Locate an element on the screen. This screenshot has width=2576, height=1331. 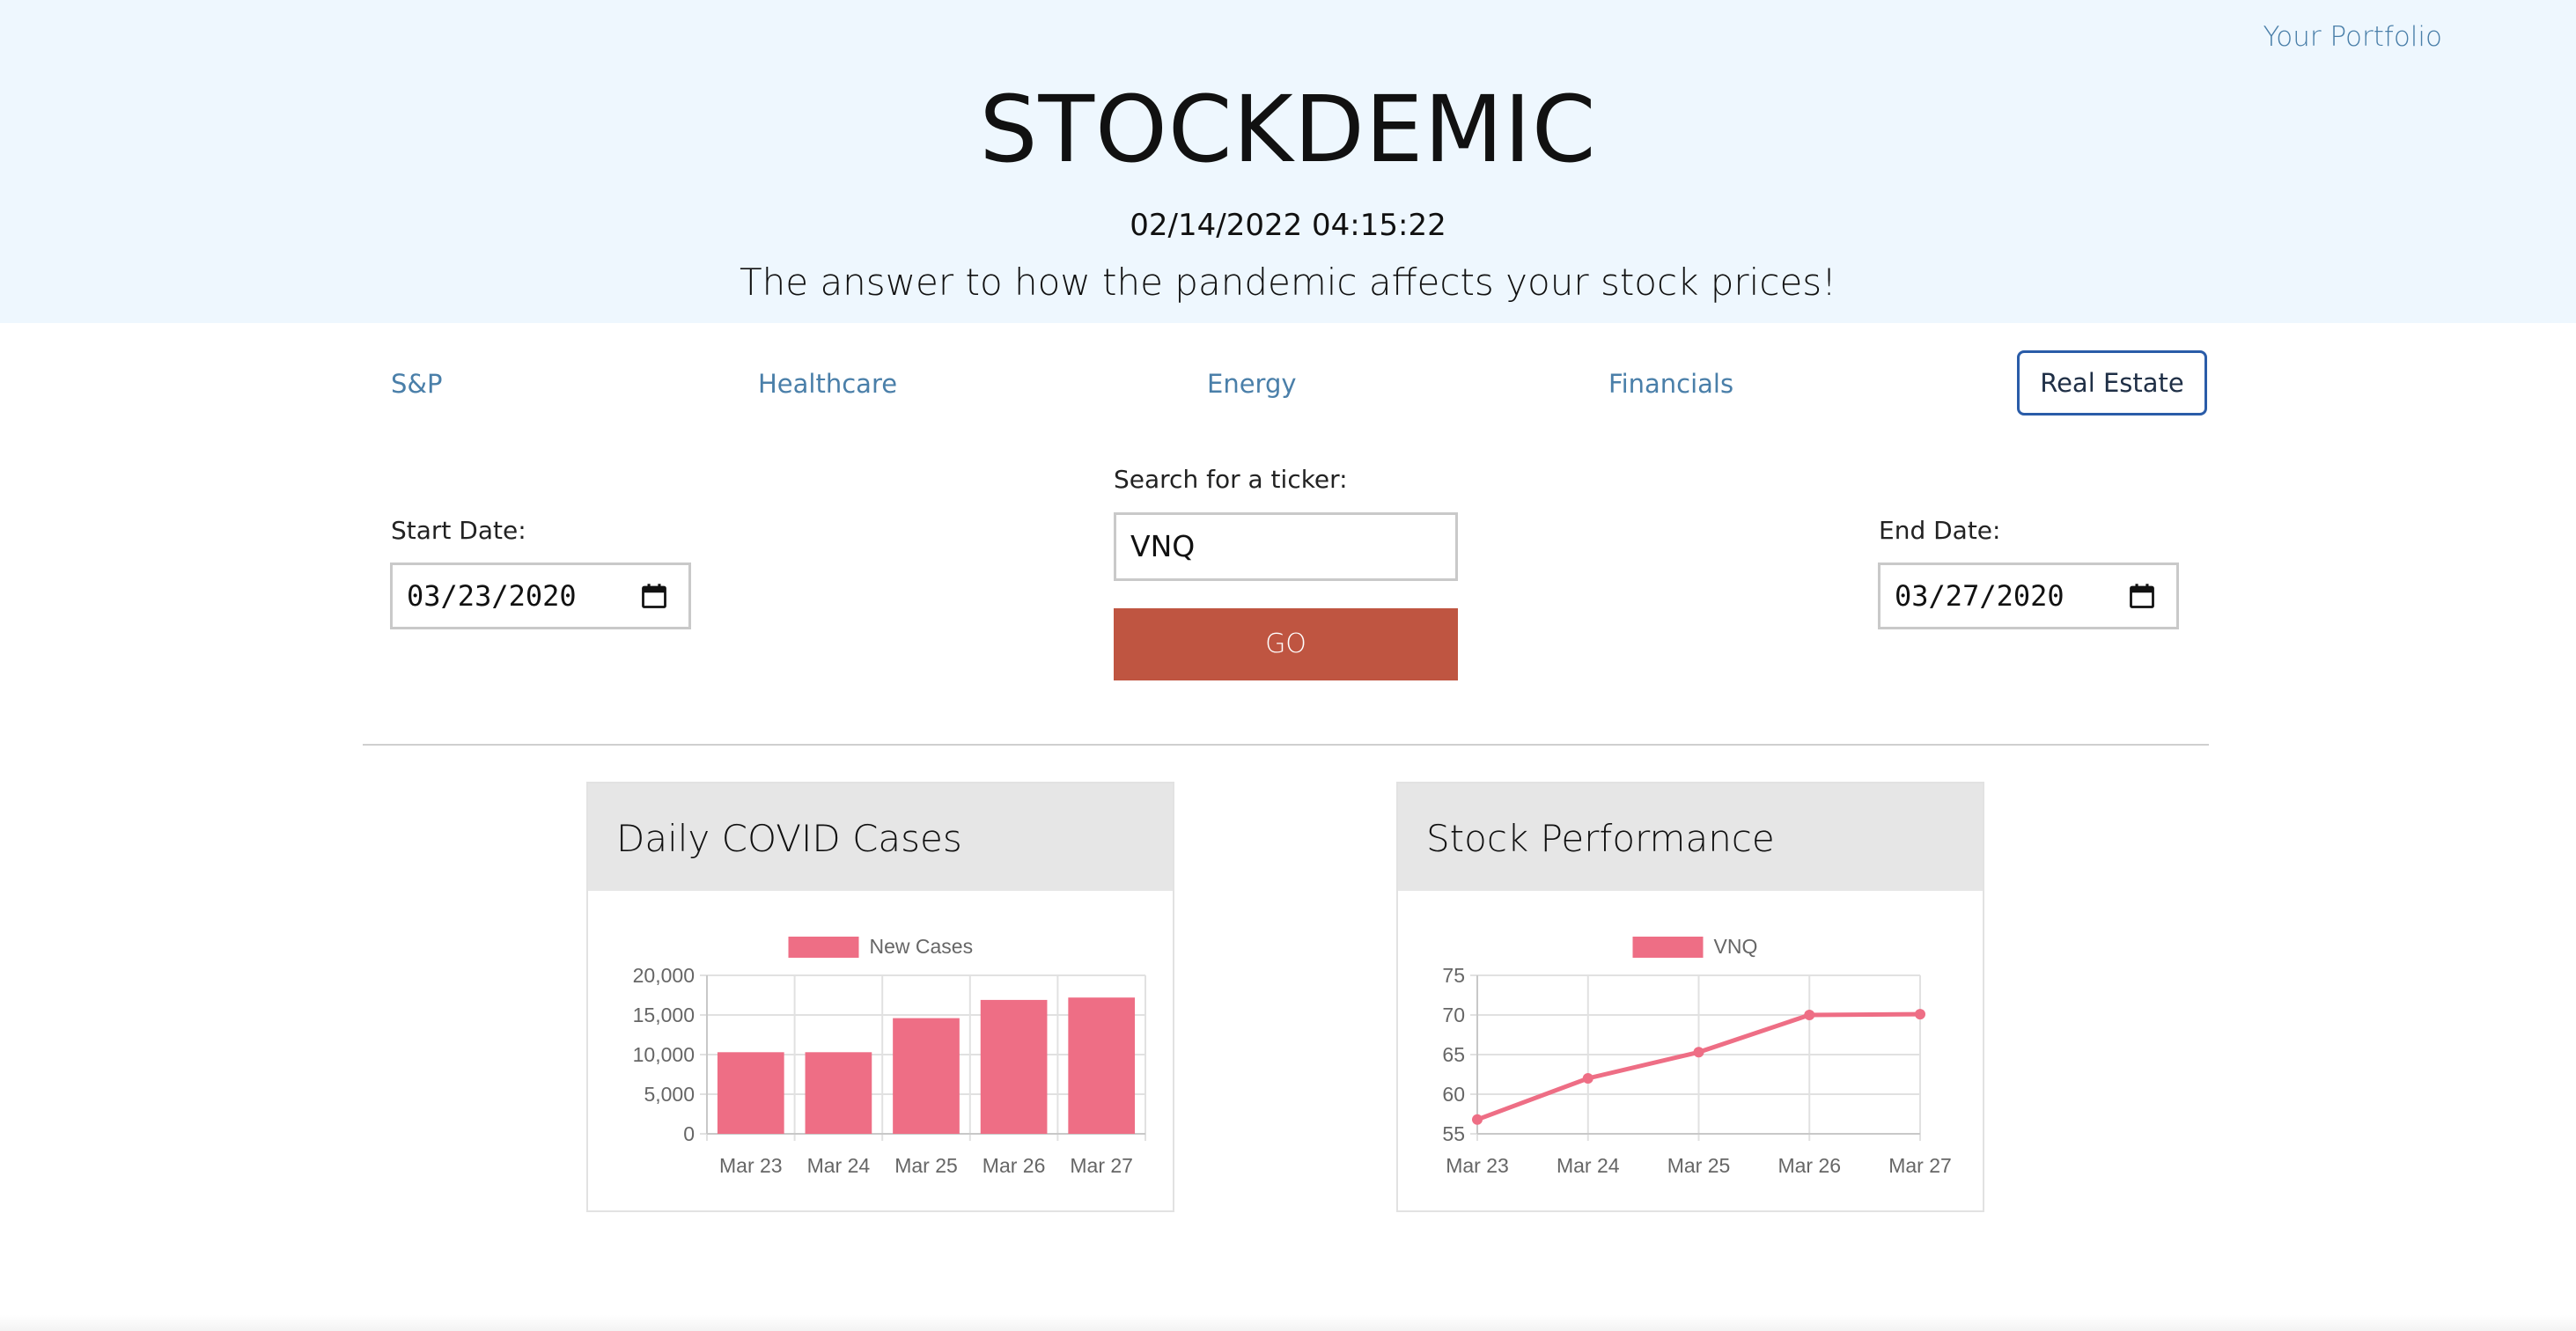
portfolio-link: Your Portfolio is located at coordinates (2352, 37).